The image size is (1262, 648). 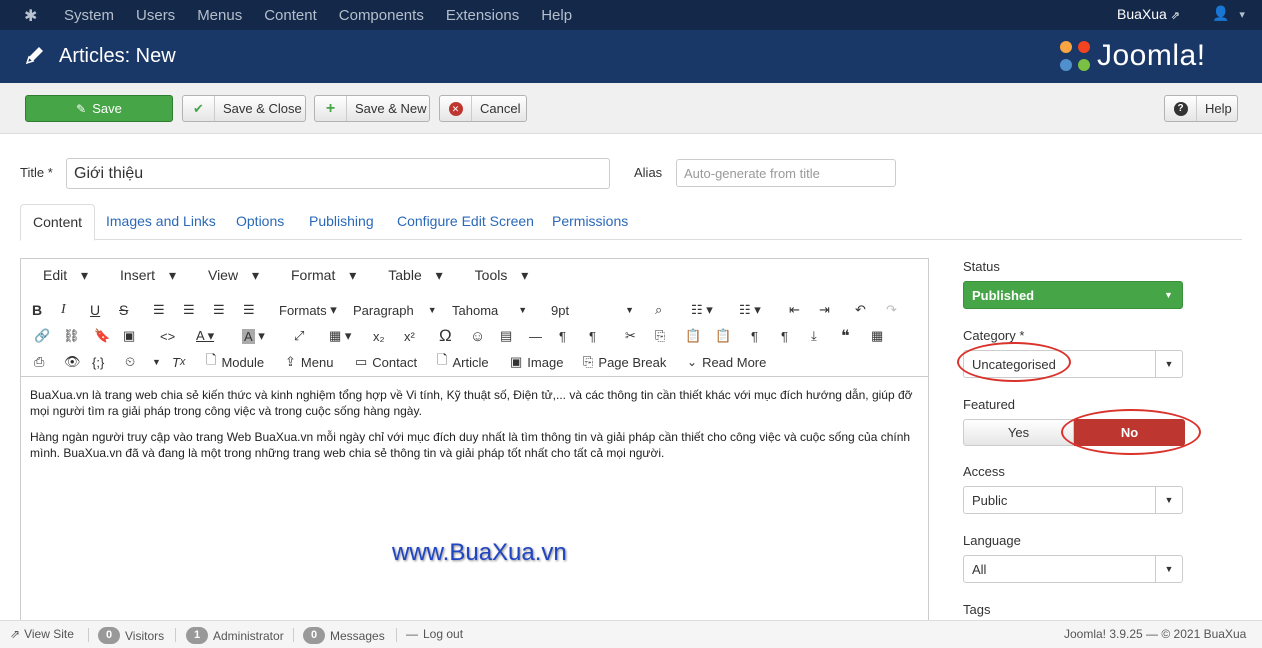 What do you see at coordinates (482, 15) in the screenshot?
I see `menu-extensions: Extensions` at bounding box center [482, 15].